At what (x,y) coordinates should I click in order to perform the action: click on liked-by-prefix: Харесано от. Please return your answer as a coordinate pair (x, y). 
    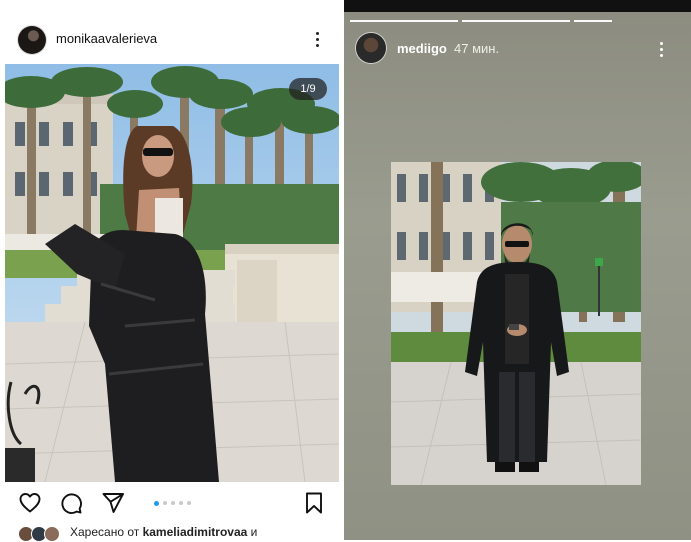
    Looking at the image, I should click on (106, 532).